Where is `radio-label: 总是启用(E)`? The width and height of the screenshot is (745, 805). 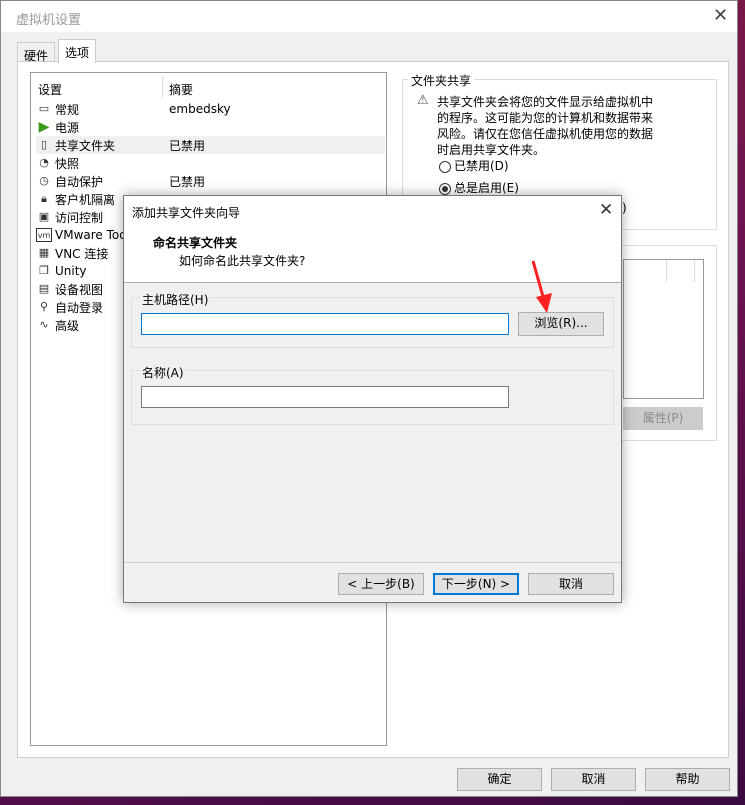
radio-label: 总是启用(E) is located at coordinates (486, 188).